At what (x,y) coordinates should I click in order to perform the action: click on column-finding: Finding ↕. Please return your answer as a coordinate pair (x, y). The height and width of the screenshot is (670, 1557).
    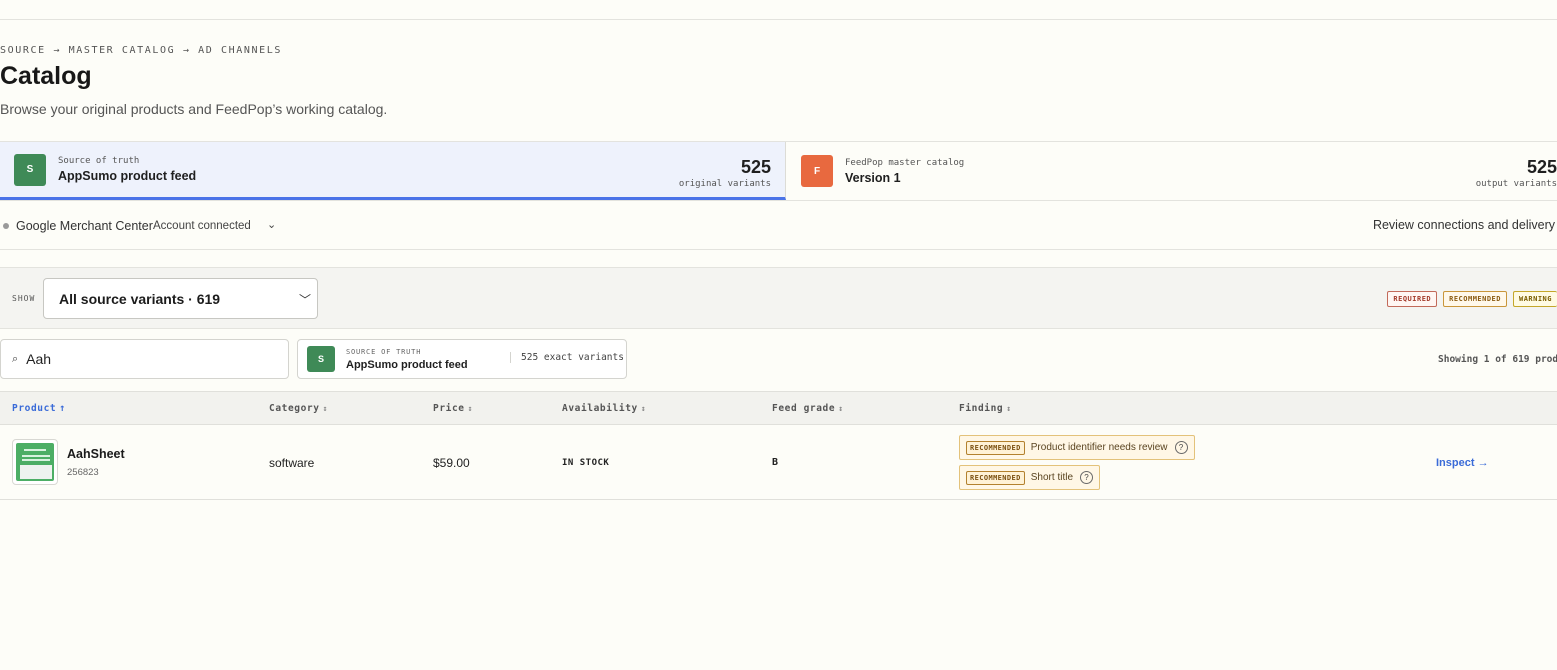
    Looking at the image, I should click on (985, 408).